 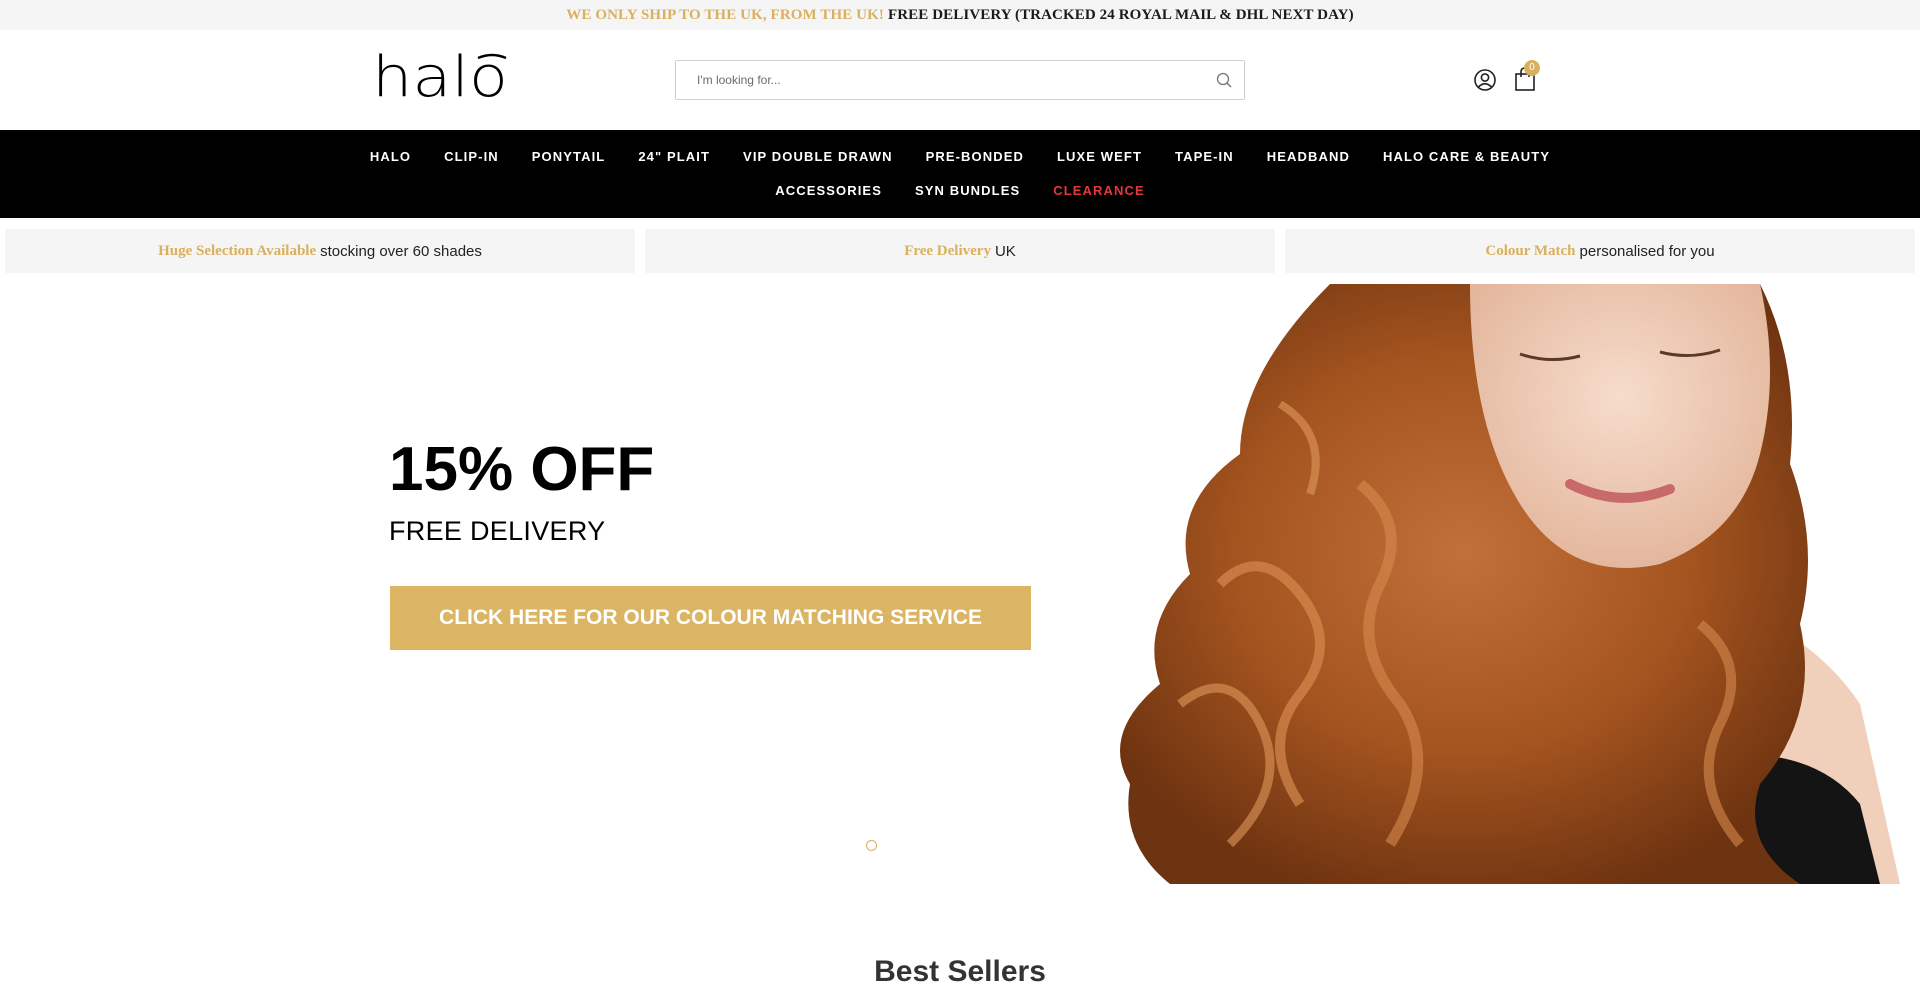 I want to click on site-header: halo 0, so click(x=960, y=80).